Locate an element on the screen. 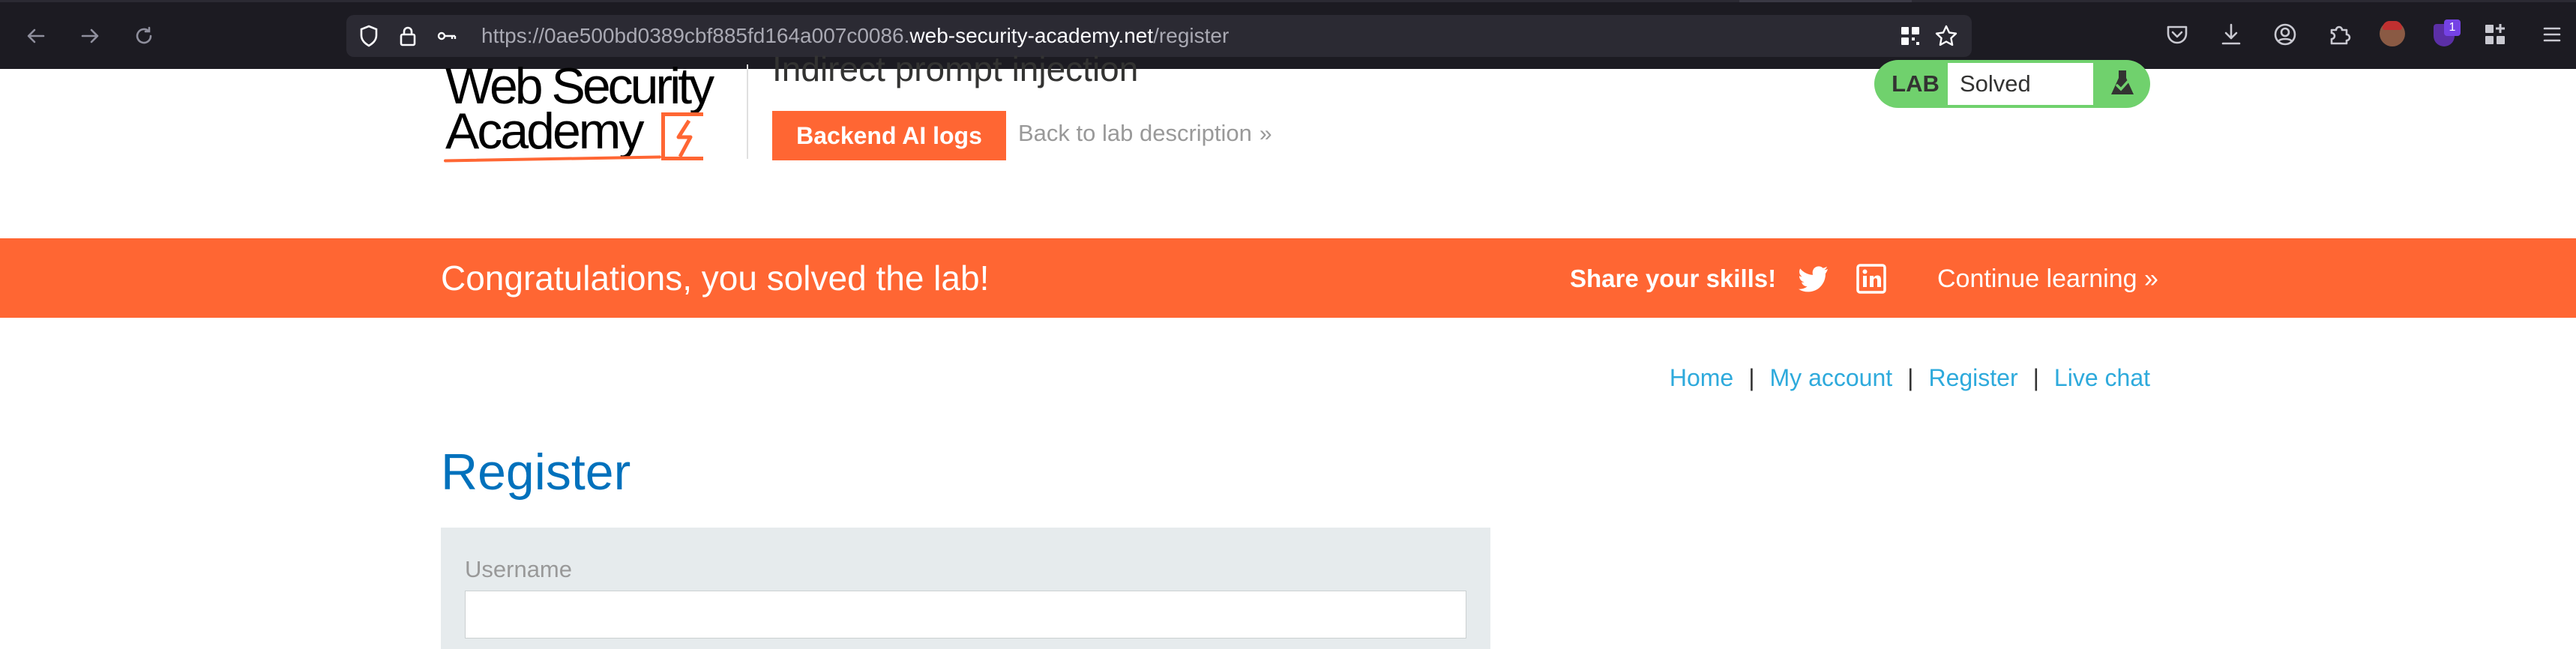 This screenshot has width=2576, height=649. web-security-academy-logo: Web Security Academy is located at coordinates (581, 113).